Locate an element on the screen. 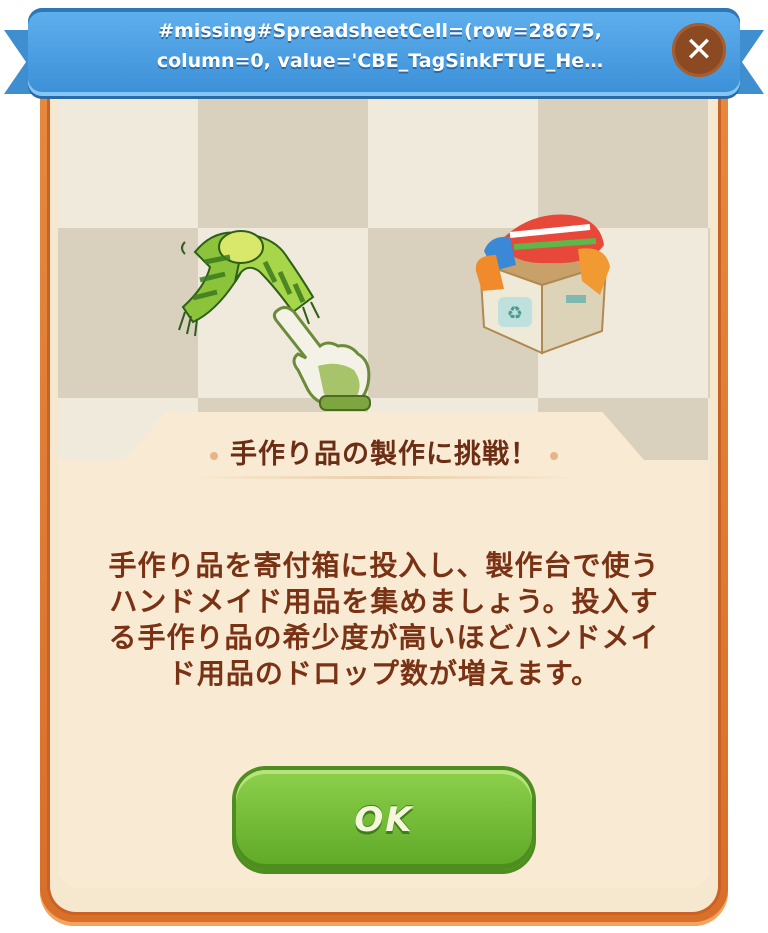 The image size is (768, 933). heading-dot-right is located at coordinates (554, 455).